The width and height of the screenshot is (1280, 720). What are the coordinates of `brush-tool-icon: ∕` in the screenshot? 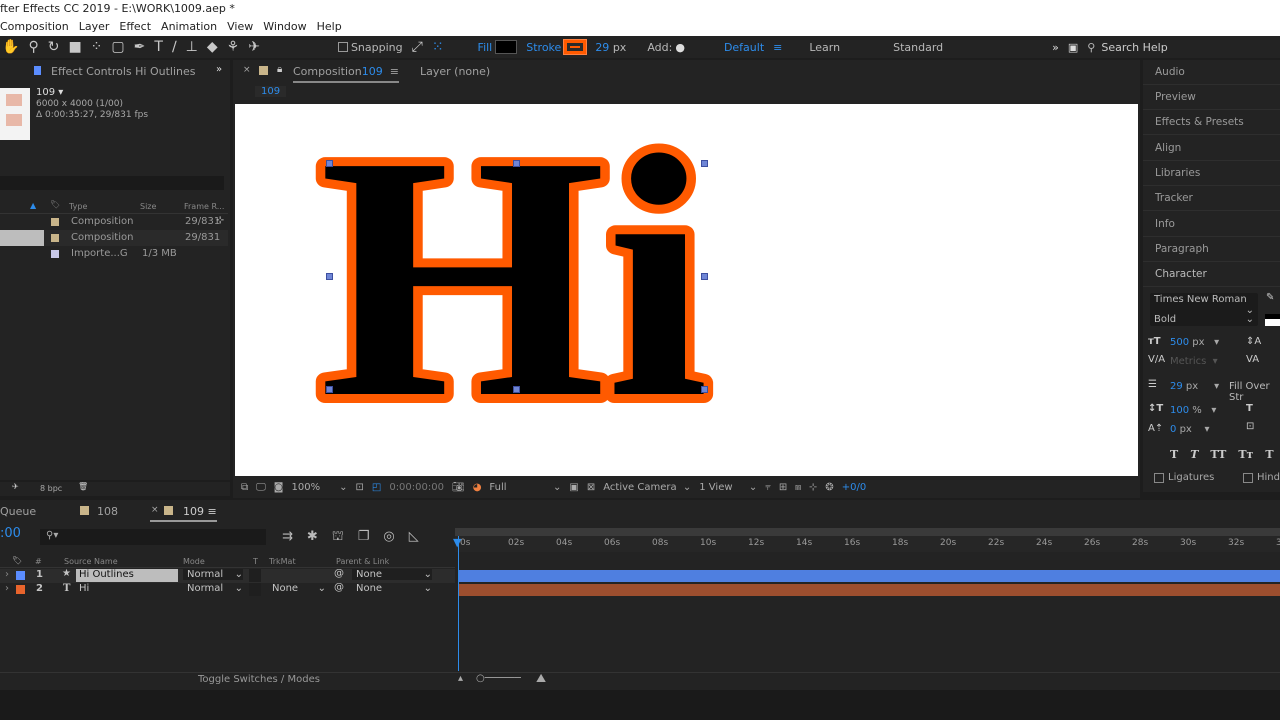 It's located at (174, 47).